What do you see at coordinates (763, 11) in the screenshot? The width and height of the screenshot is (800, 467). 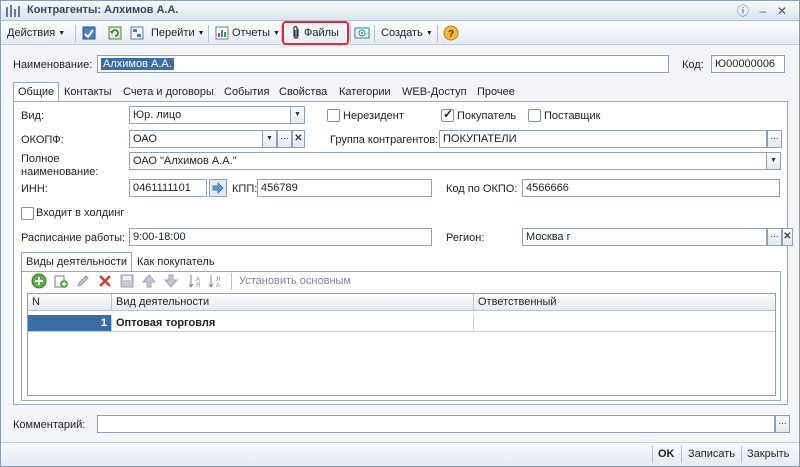 I see `minimize-button: –` at bounding box center [763, 11].